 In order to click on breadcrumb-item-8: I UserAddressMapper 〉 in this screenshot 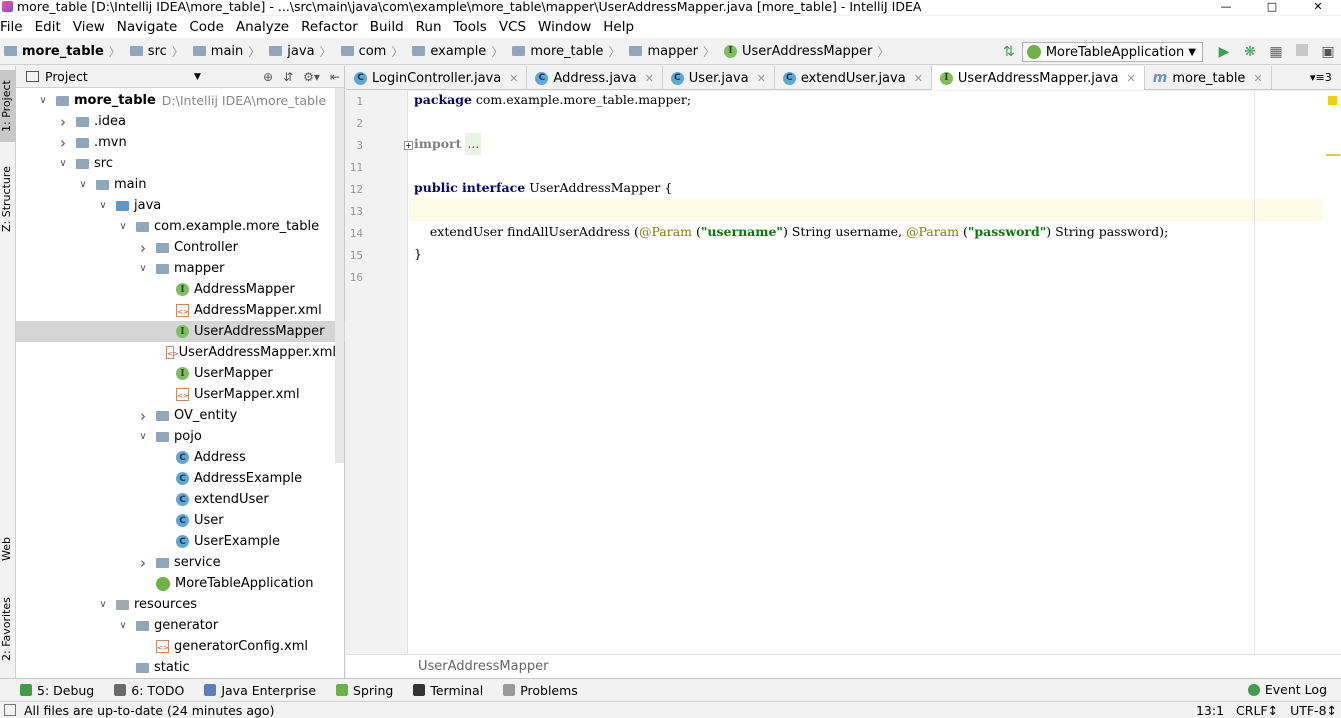, I will do `click(808, 51)`.